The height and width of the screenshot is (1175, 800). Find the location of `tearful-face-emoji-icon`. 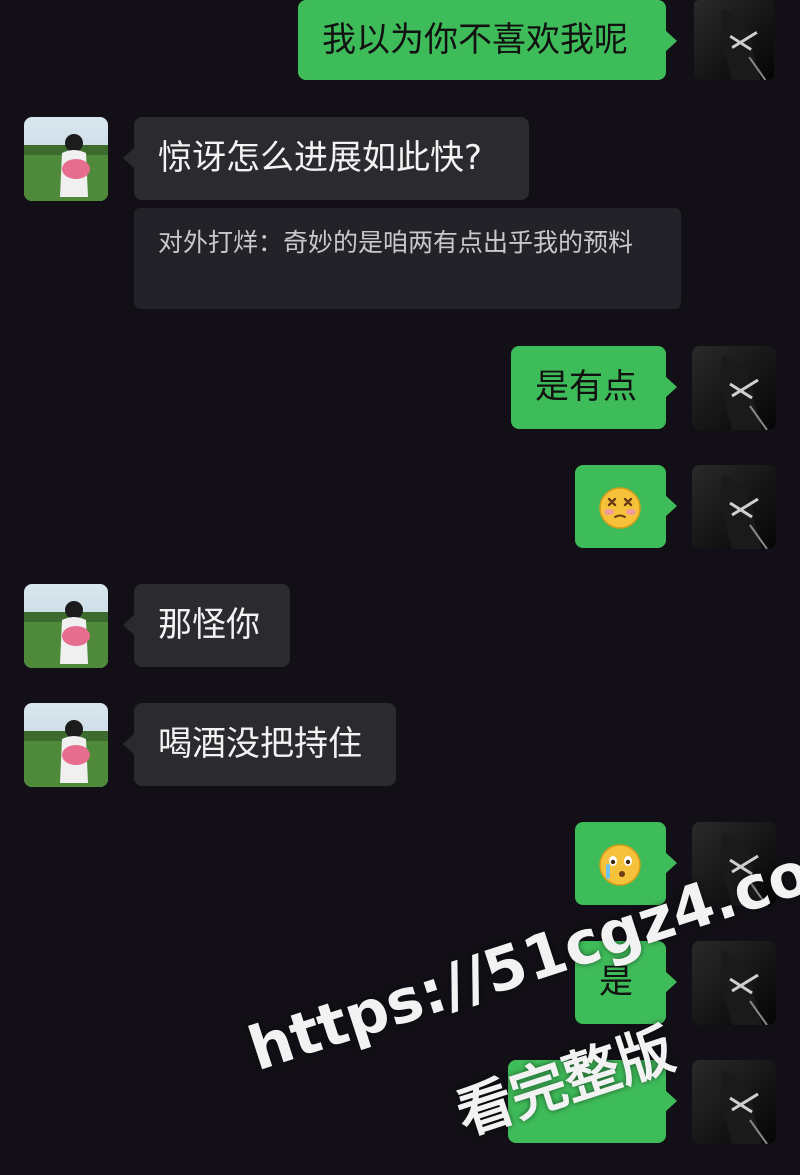

tearful-face-emoji-icon is located at coordinates (620, 864).